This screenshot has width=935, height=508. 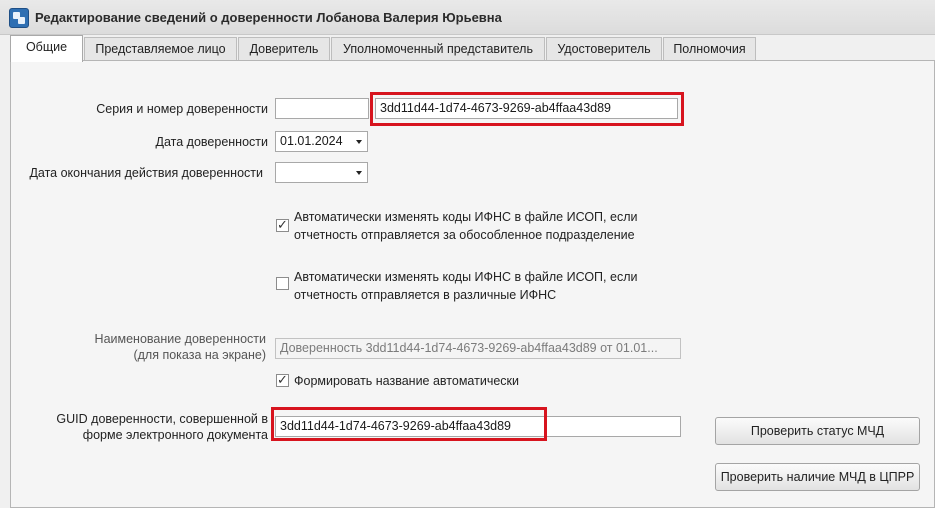 What do you see at coordinates (282, 283) in the screenshot?
I see `auto-ifns-various-checkbox` at bounding box center [282, 283].